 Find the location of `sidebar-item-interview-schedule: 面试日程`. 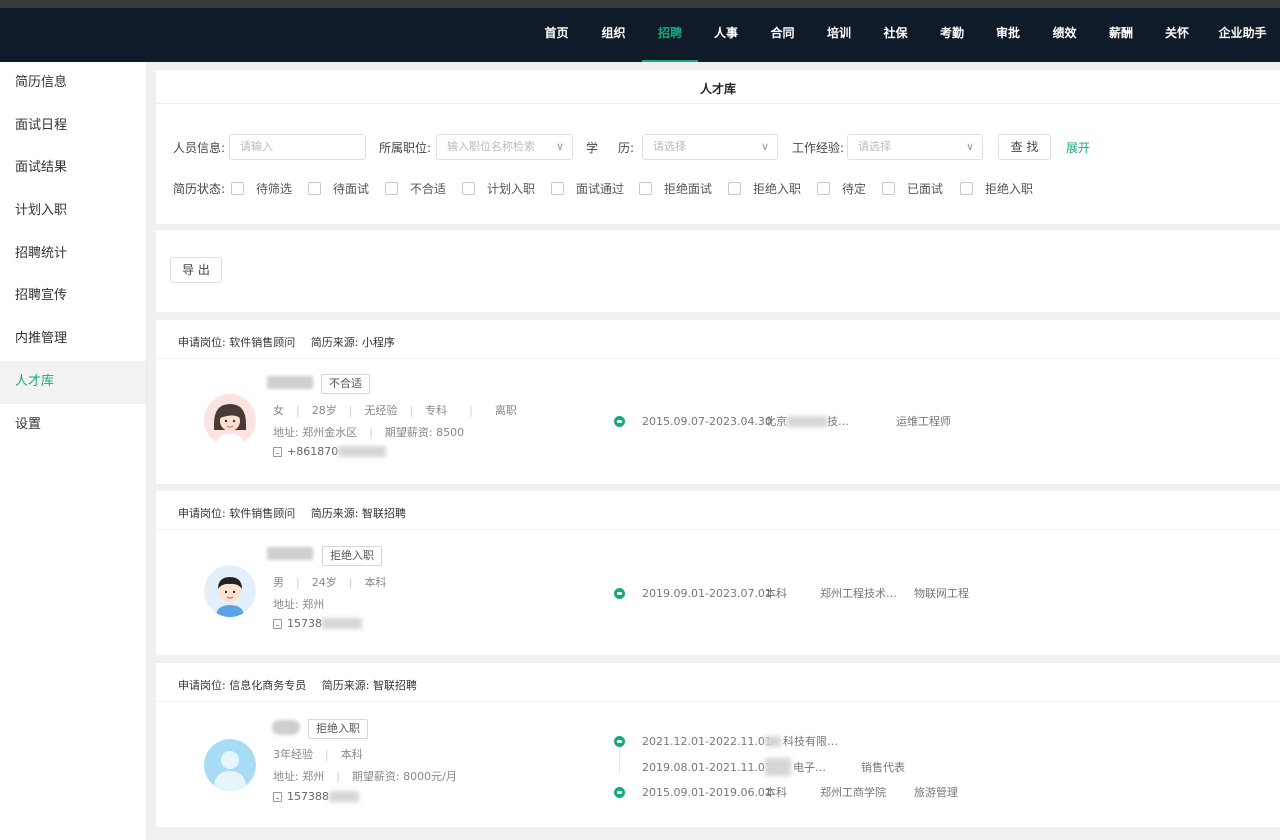

sidebar-item-interview-schedule: 面试日程 is located at coordinates (73, 126).